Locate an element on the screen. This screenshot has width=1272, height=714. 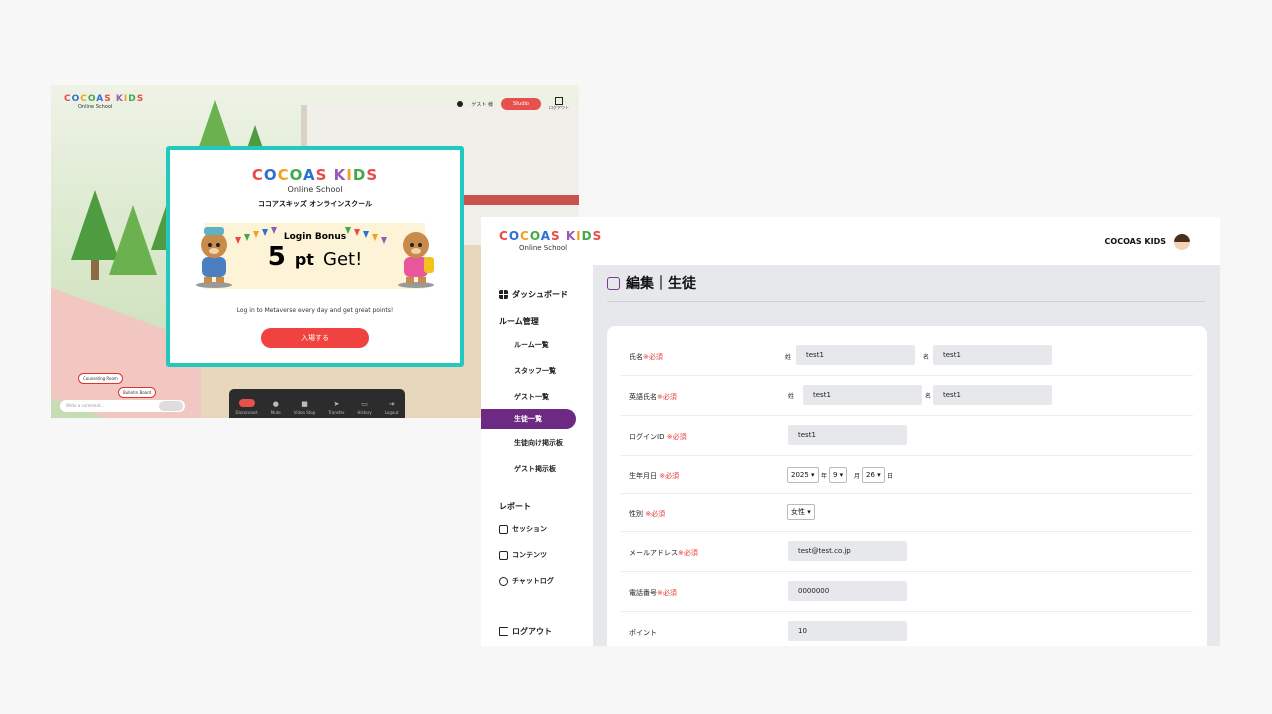
email-label: メールアドレス※必須 is located at coordinates (663, 553).